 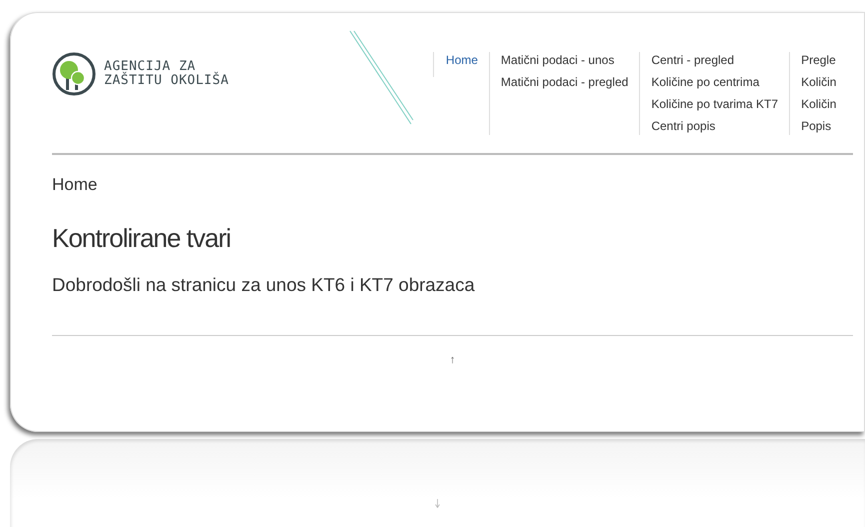 What do you see at coordinates (714, 82) in the screenshot?
I see `menu-link: Količine po centrima` at bounding box center [714, 82].